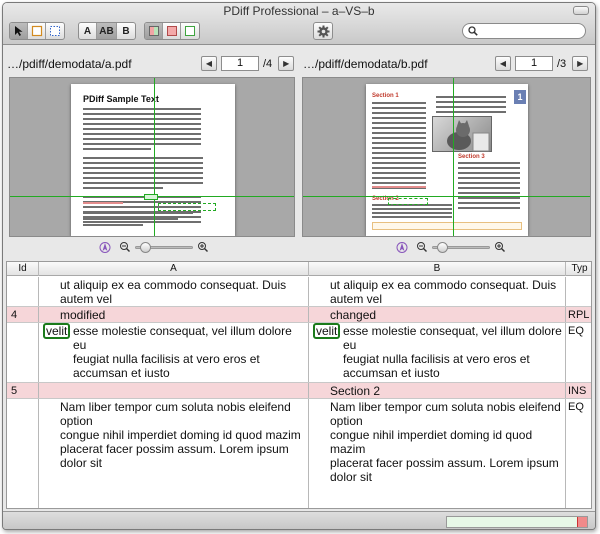 This screenshot has width=600, height=534. Describe the element at coordinates (286, 63) in the screenshot. I see `left-next-page-button: ▶` at that location.